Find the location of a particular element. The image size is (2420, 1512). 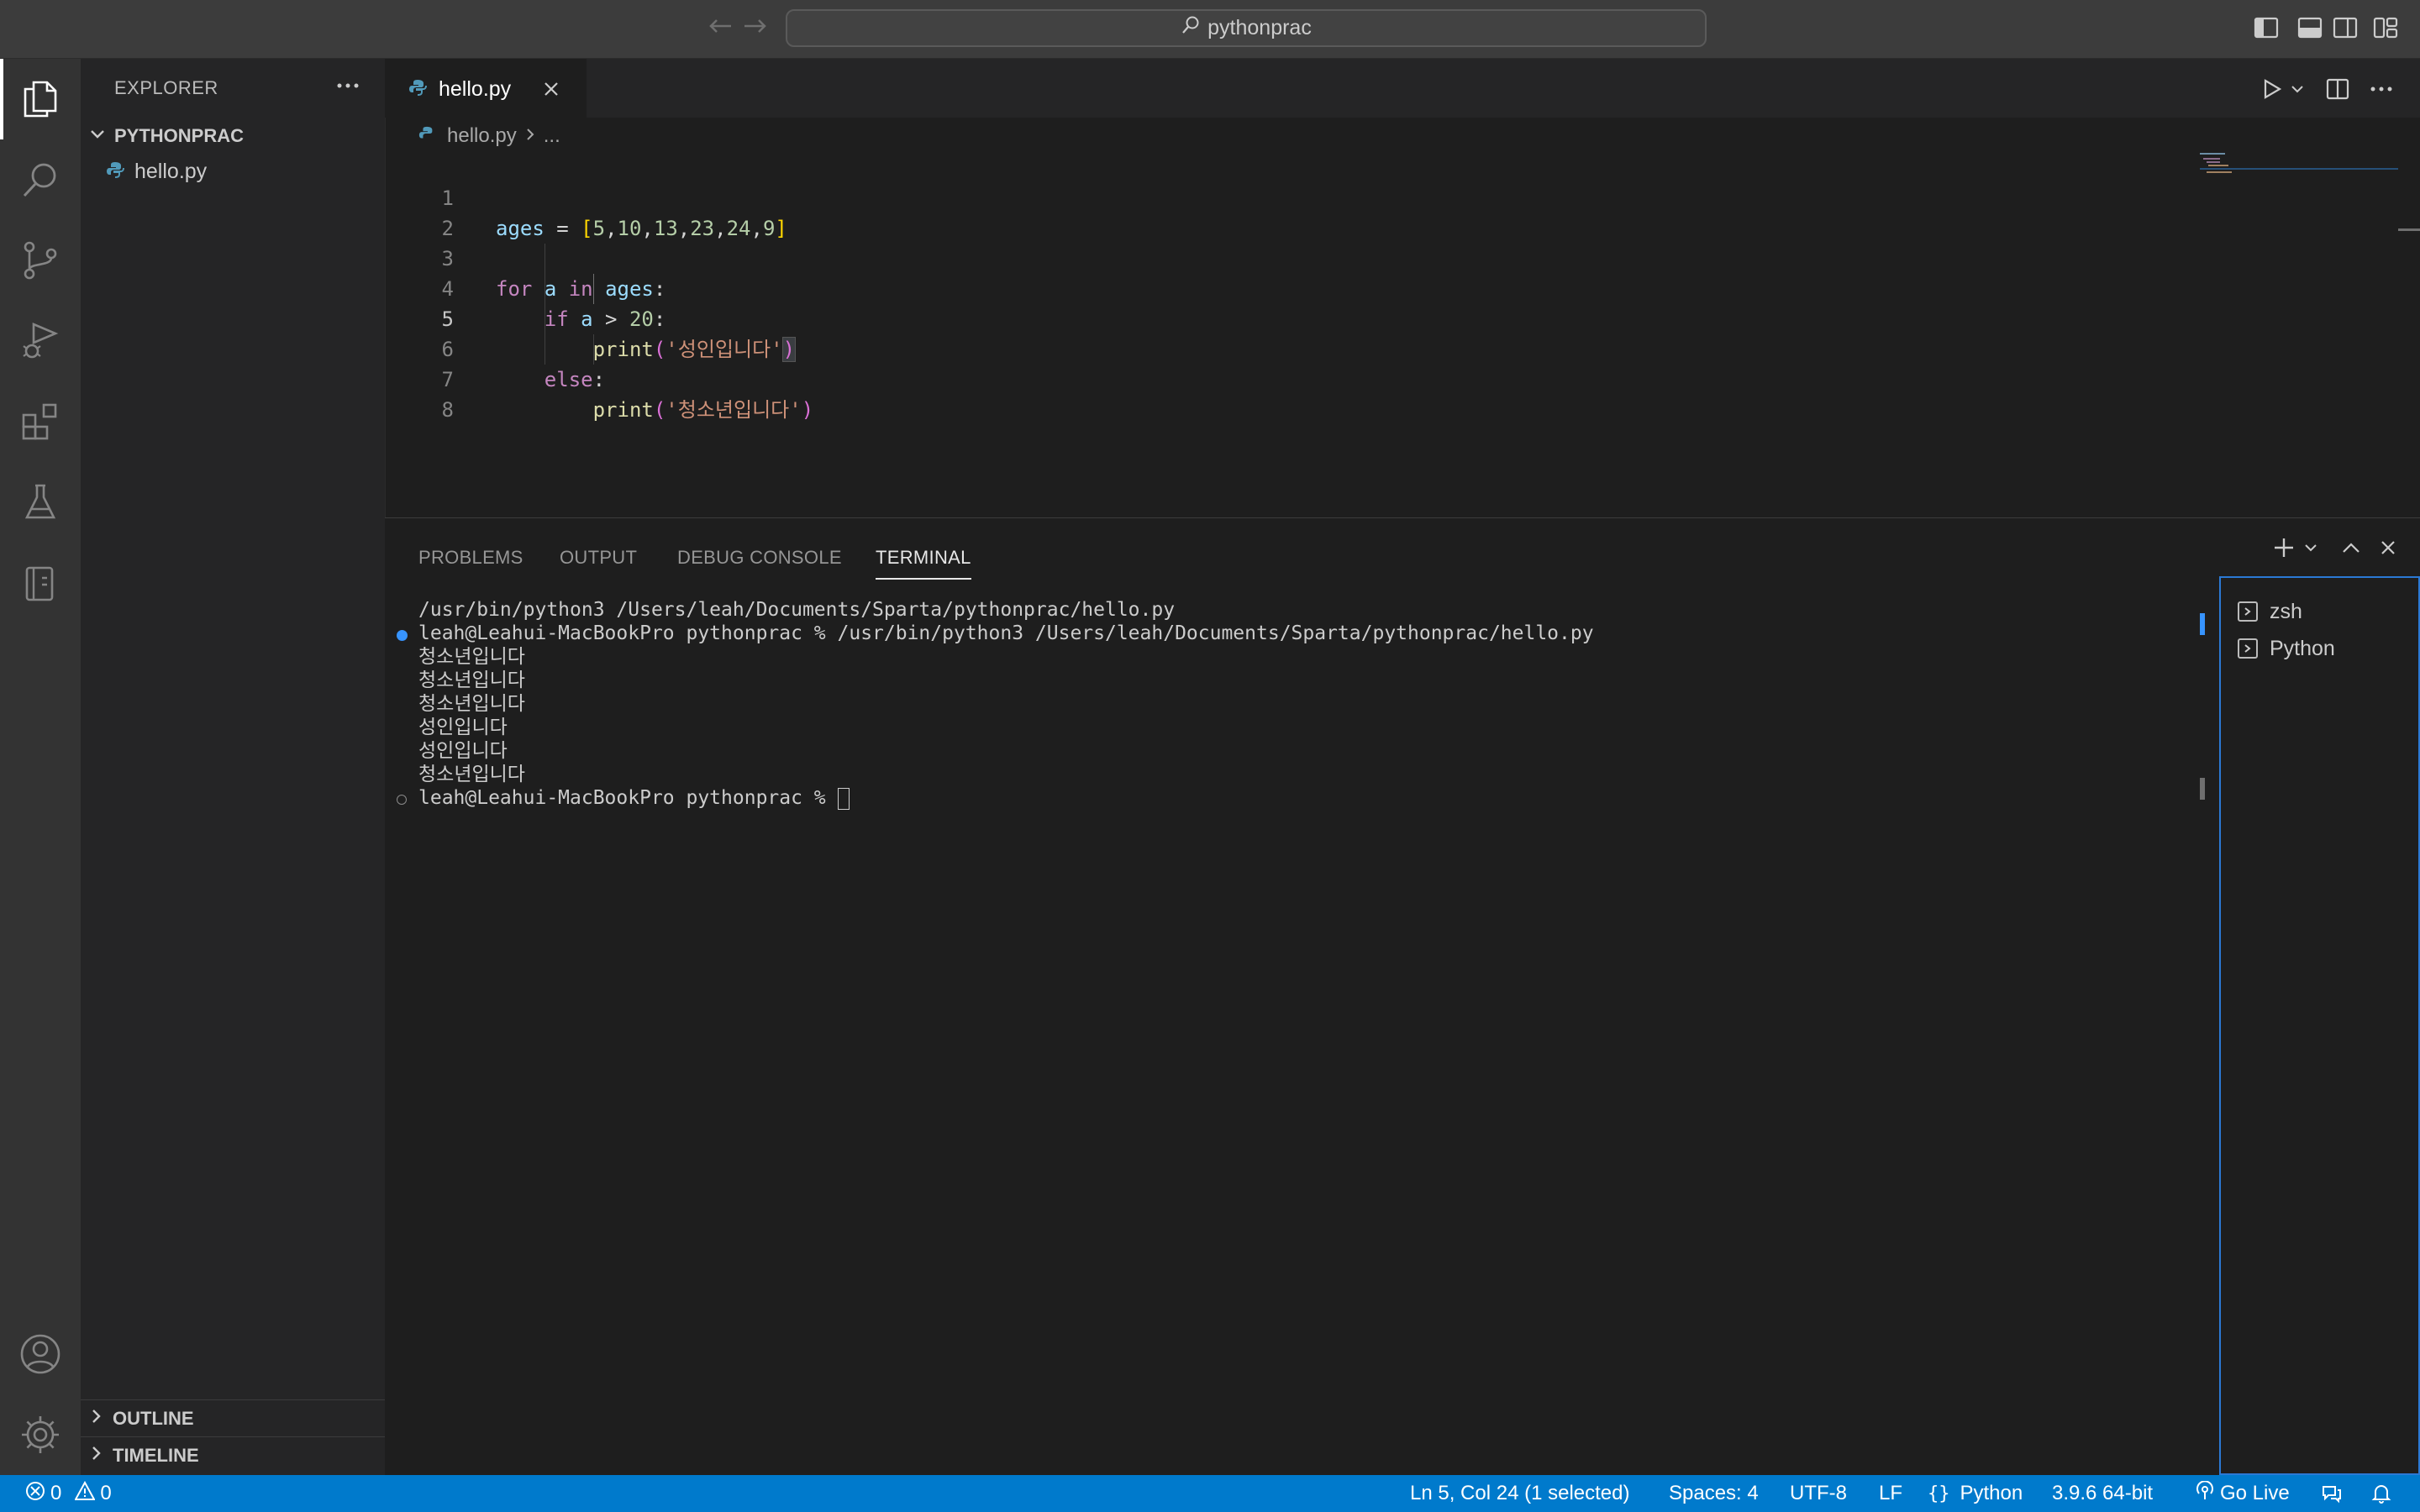

tab-hello-py: hello.py is located at coordinates (486, 88).